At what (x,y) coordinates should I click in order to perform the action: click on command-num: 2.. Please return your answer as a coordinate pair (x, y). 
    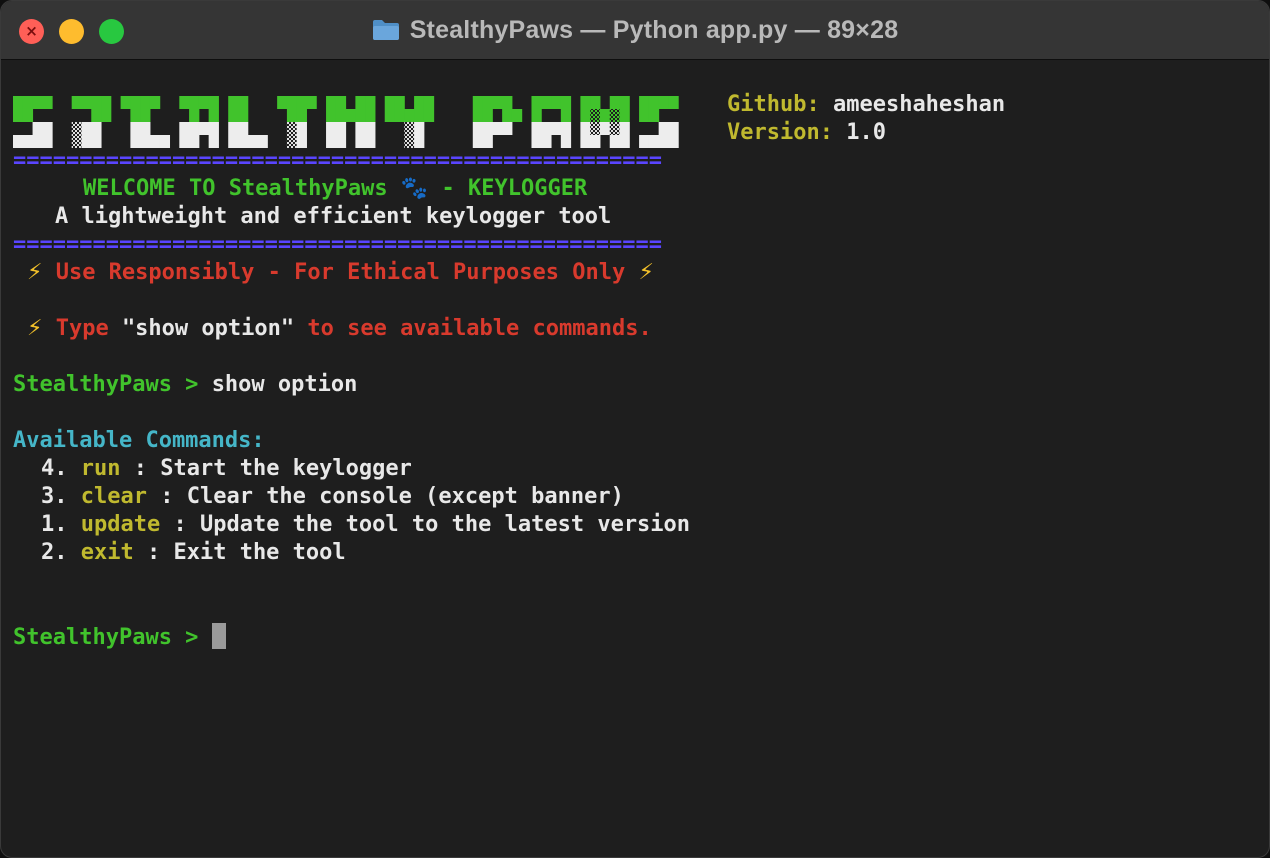
    Looking at the image, I should click on (54, 552).